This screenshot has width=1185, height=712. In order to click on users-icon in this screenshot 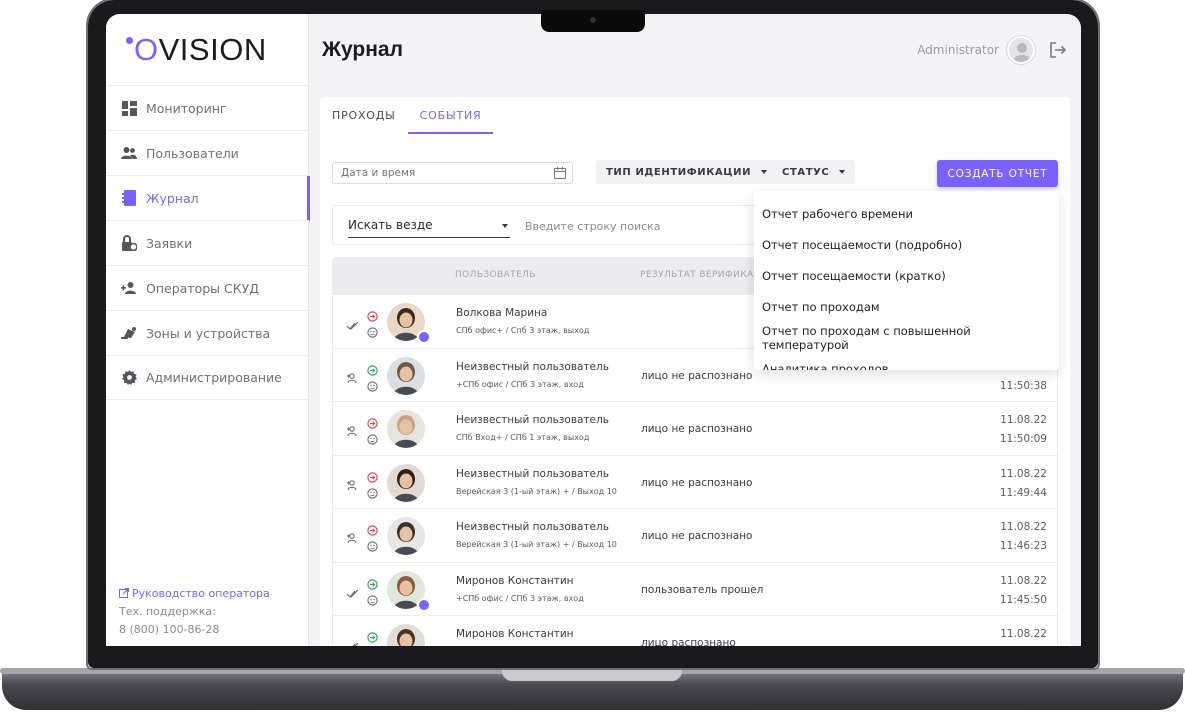, I will do `click(129, 153)`.